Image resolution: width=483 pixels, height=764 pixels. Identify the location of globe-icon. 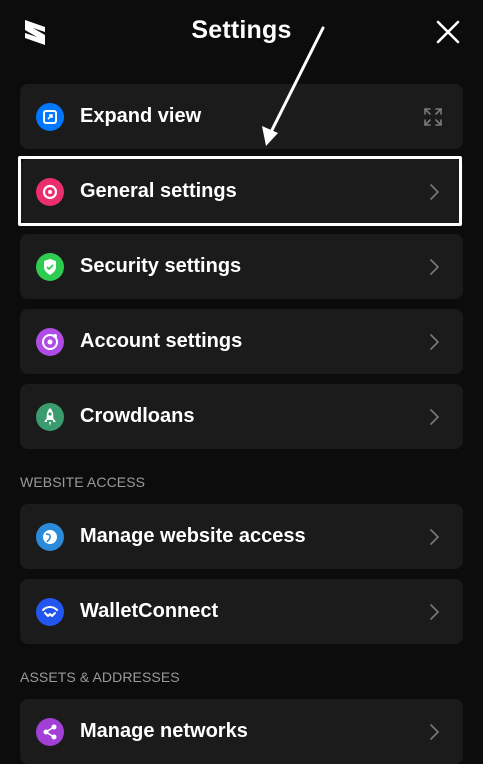
(50, 537).